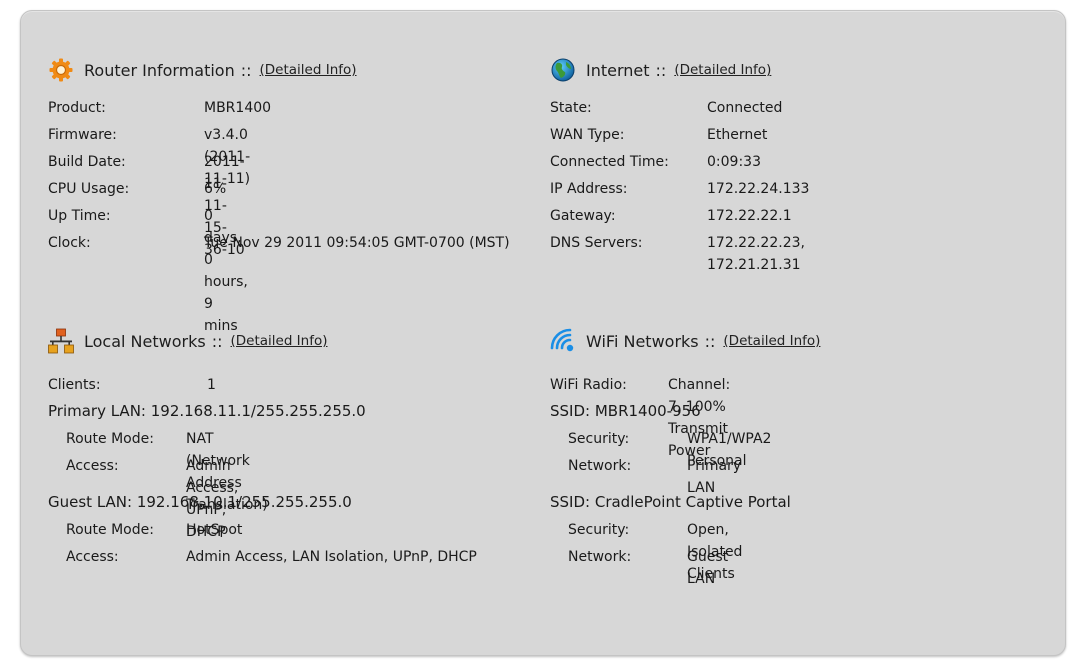  What do you see at coordinates (61, 341) in the screenshot?
I see `network-icon` at bounding box center [61, 341].